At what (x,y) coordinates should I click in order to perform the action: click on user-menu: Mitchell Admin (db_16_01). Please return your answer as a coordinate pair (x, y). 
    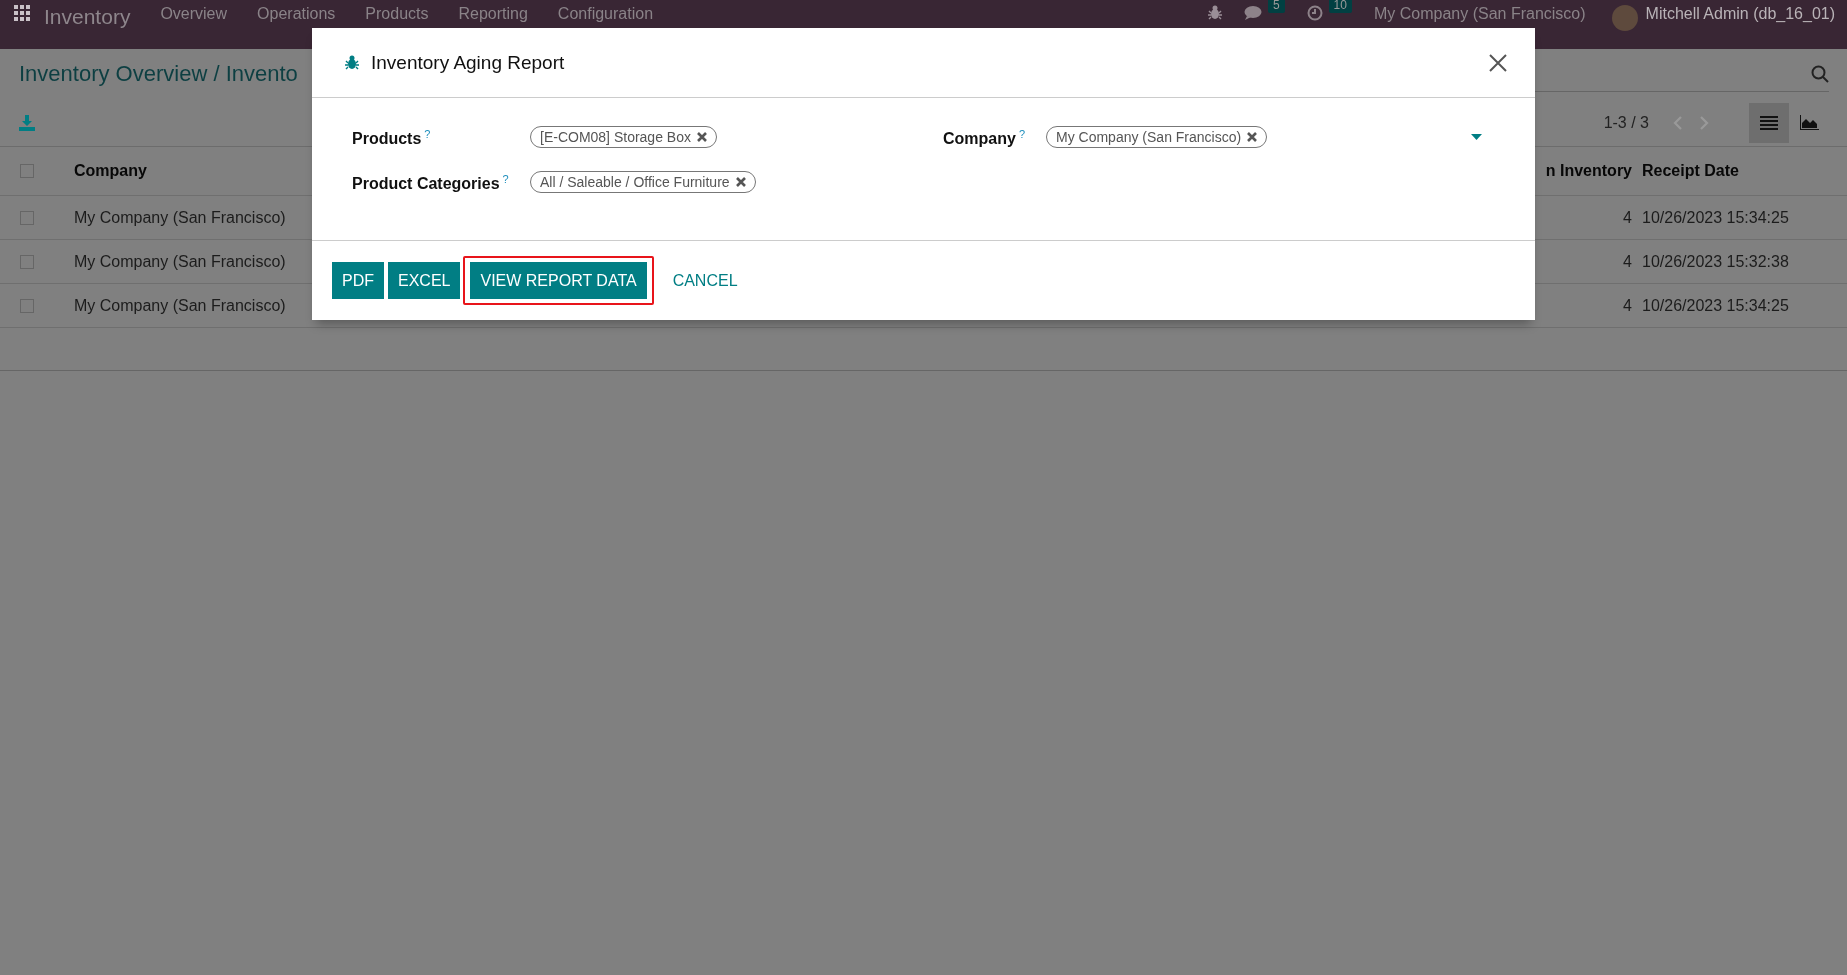
    Looking at the image, I should click on (1740, 14).